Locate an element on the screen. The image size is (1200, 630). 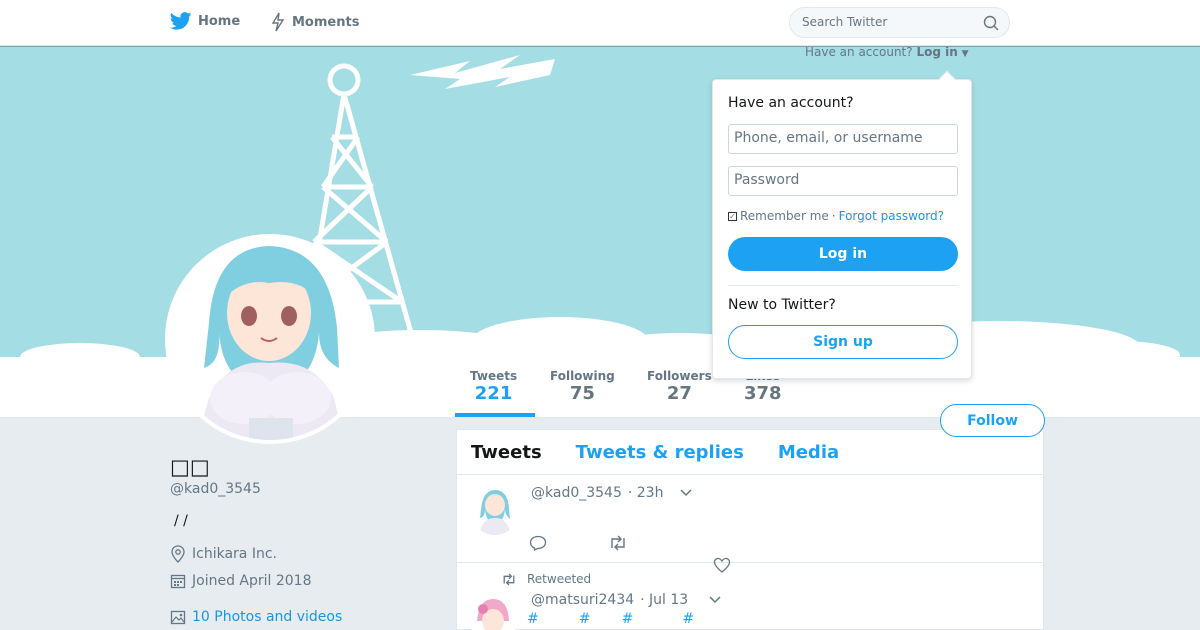
tweet-item: Retweeted @matsuri2434 · Jul 13 # # # # is located at coordinates (750, 596).